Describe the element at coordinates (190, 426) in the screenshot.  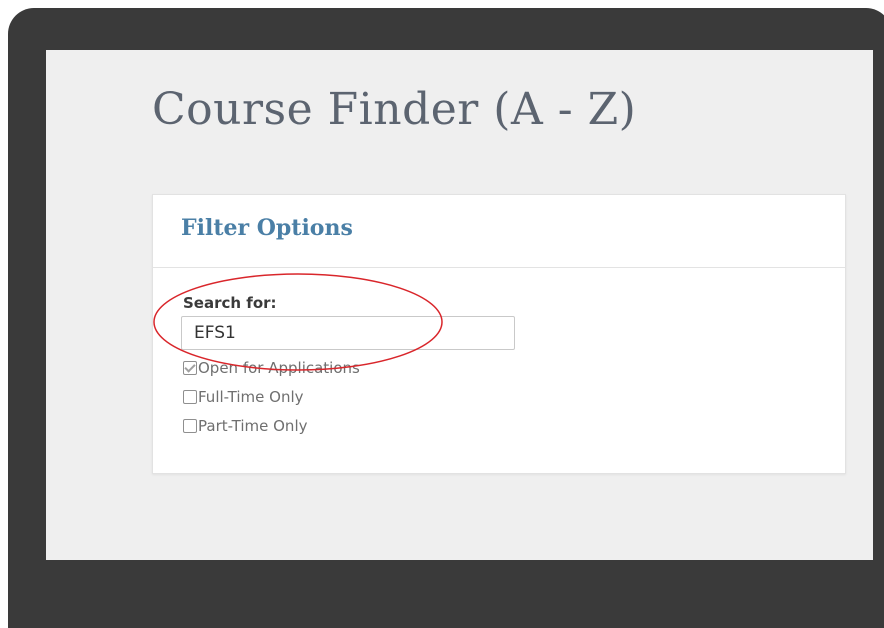
I see `part-time-only-checkbox` at that location.